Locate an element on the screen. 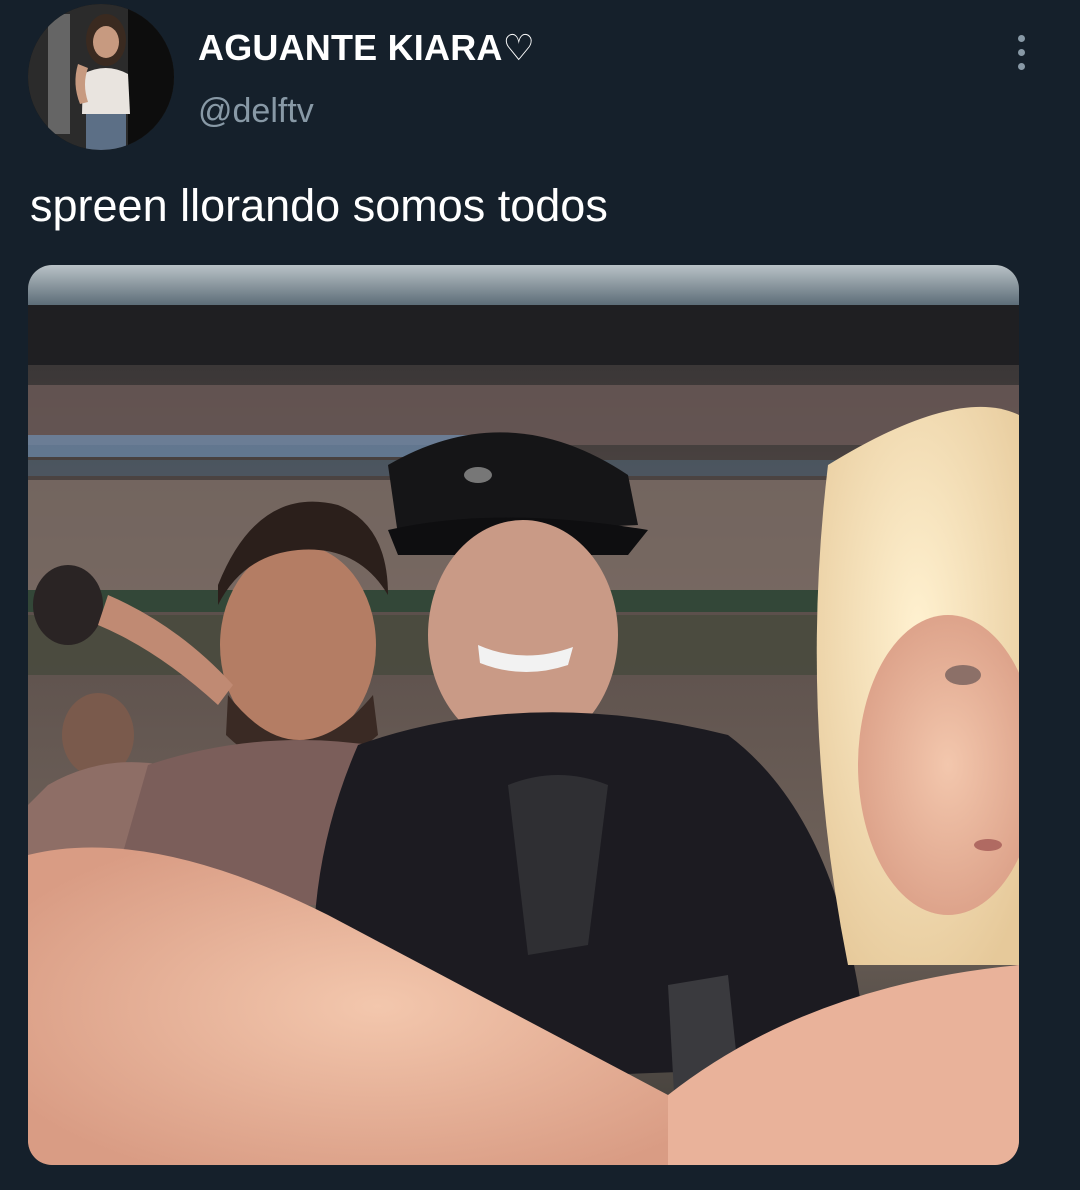  more-options-button is located at coordinates (1021, 52).